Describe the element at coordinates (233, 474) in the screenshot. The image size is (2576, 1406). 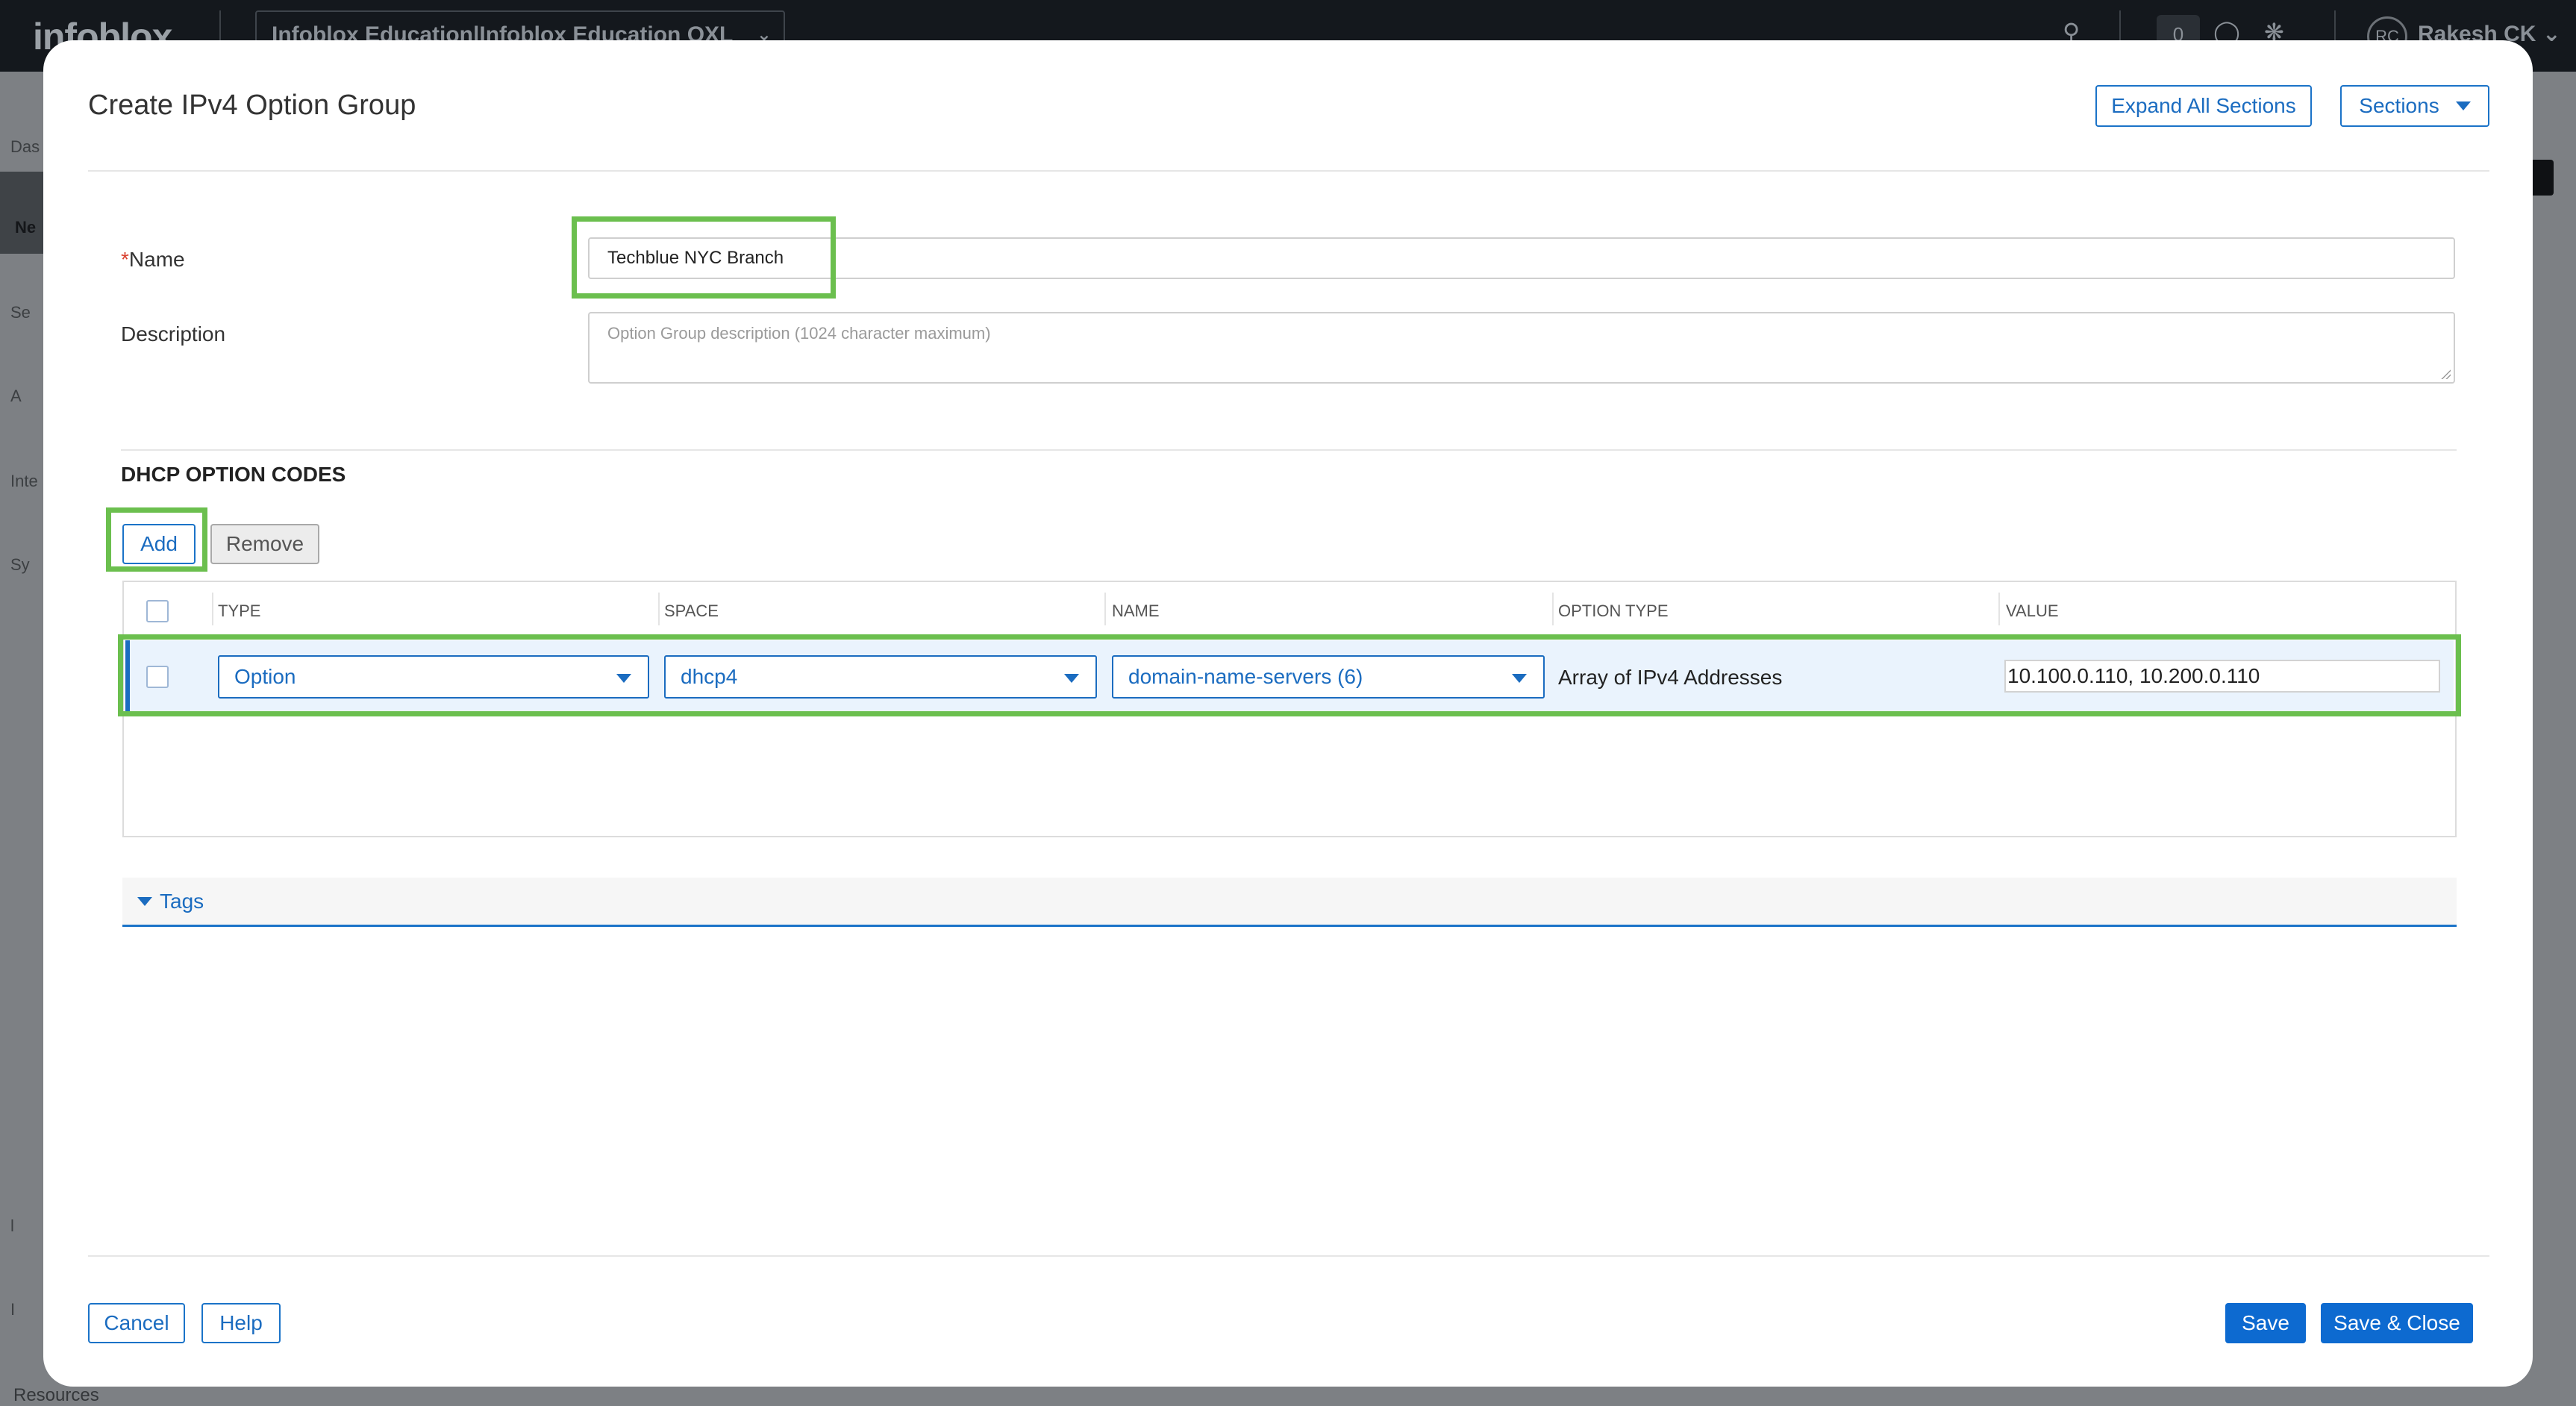
I see `dhcp-option-codes-heading: DHCP OPTION CODES` at that location.